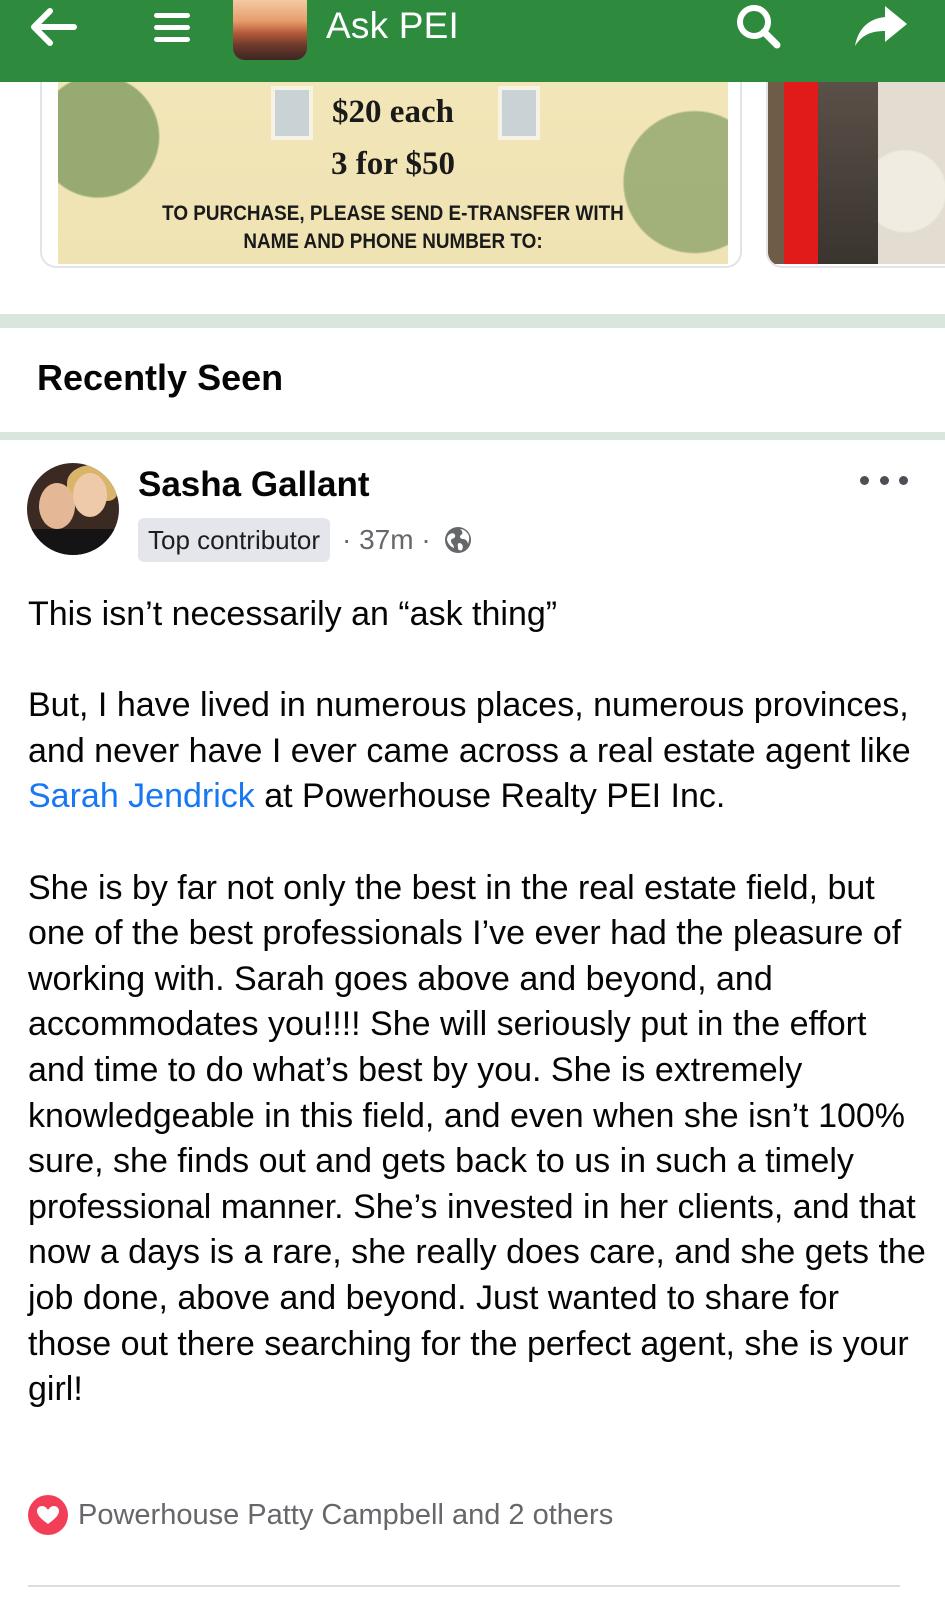  I want to click on more-options-button, so click(884, 480).